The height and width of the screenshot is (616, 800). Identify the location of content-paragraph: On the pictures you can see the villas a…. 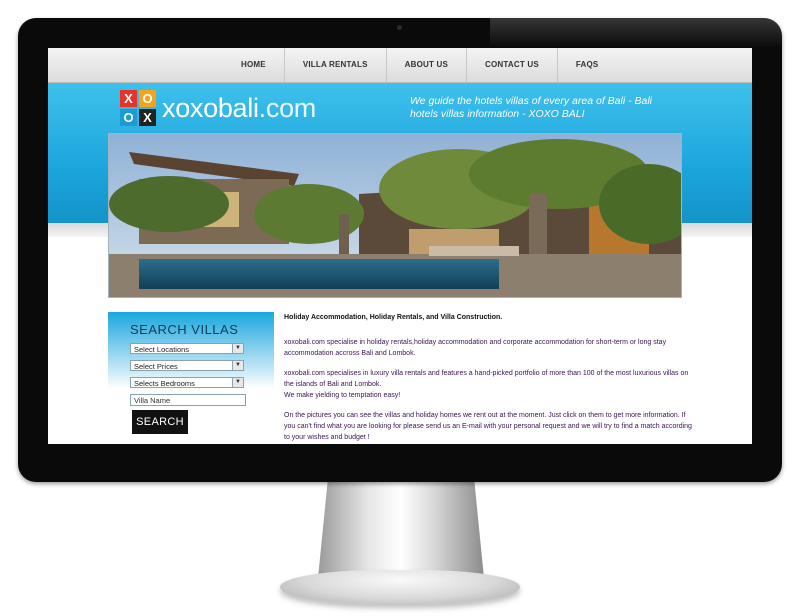
(488, 426).